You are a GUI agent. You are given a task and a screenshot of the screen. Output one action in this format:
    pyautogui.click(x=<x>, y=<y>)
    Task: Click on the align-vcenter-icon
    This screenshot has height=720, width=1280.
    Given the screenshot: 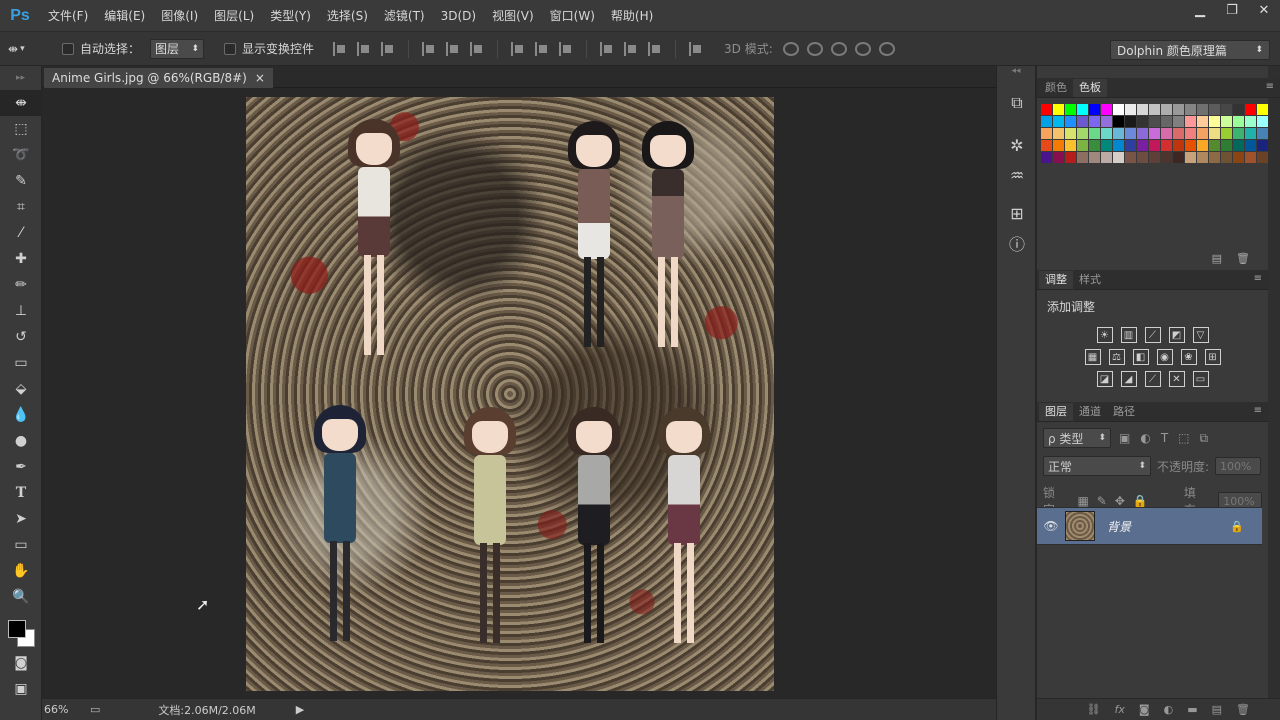 What is the action you would take?
    pyautogui.click(x=364, y=48)
    